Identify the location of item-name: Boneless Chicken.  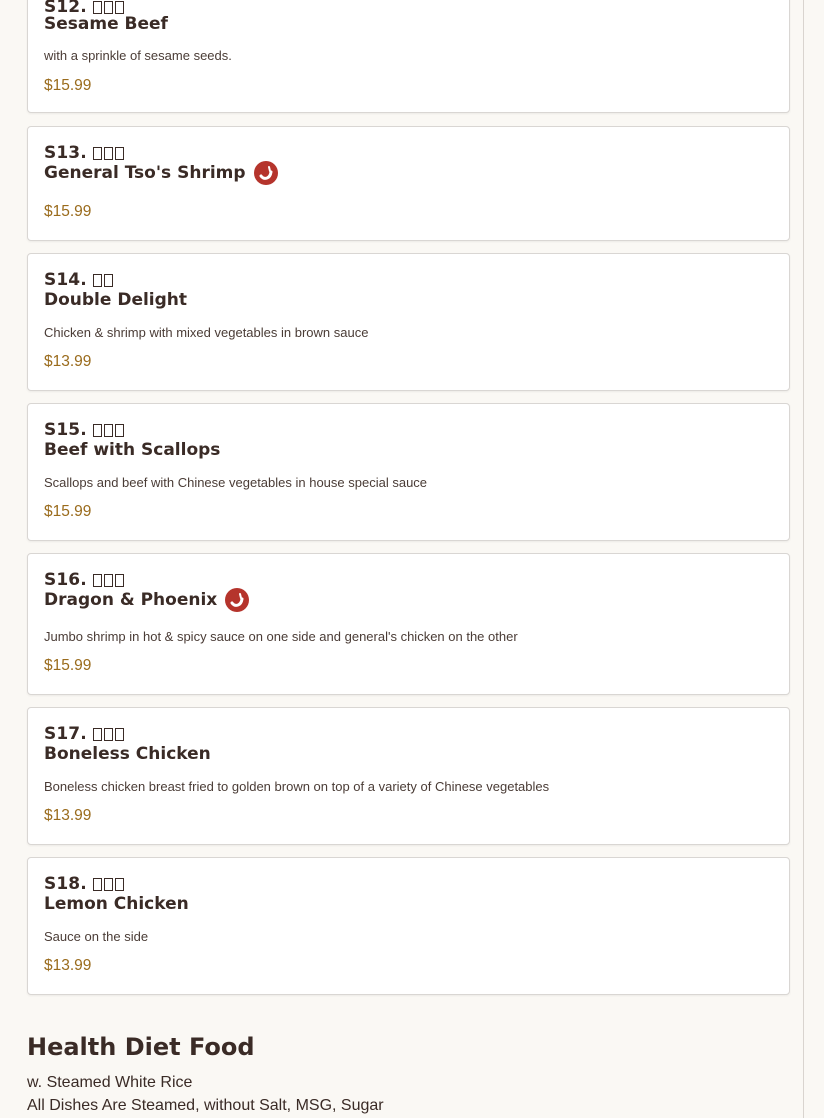
(127, 754).